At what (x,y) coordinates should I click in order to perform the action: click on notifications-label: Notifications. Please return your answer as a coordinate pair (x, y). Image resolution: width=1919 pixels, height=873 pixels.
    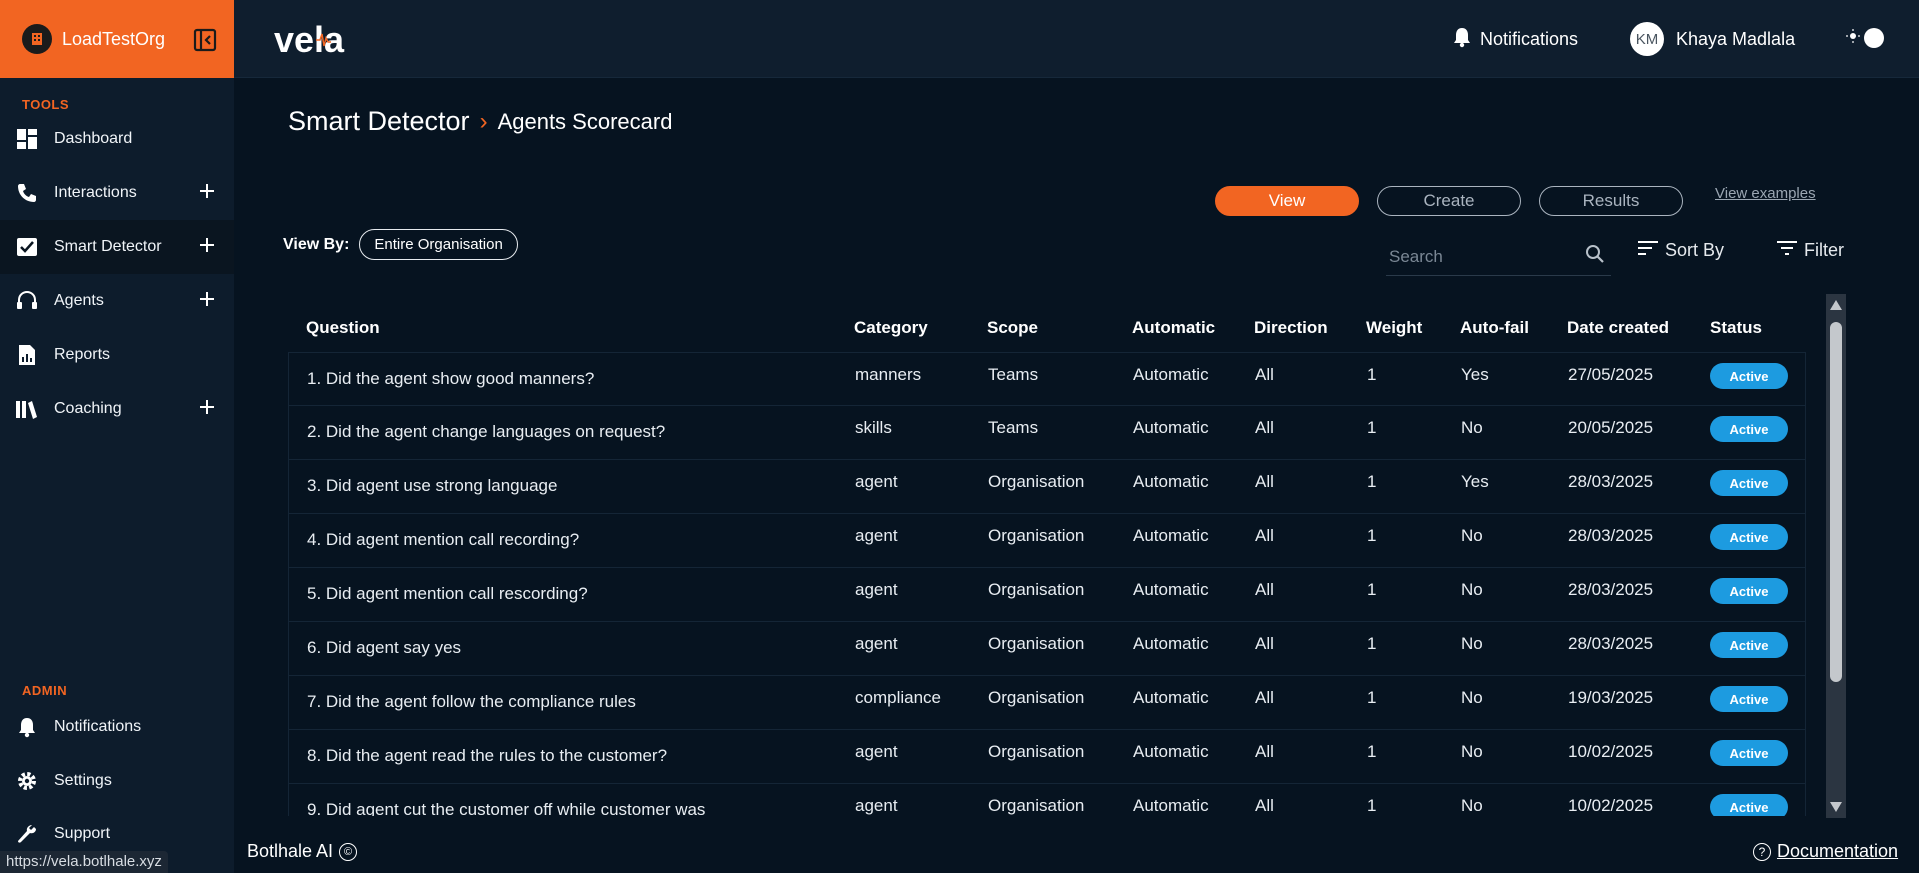
    Looking at the image, I should click on (1529, 39).